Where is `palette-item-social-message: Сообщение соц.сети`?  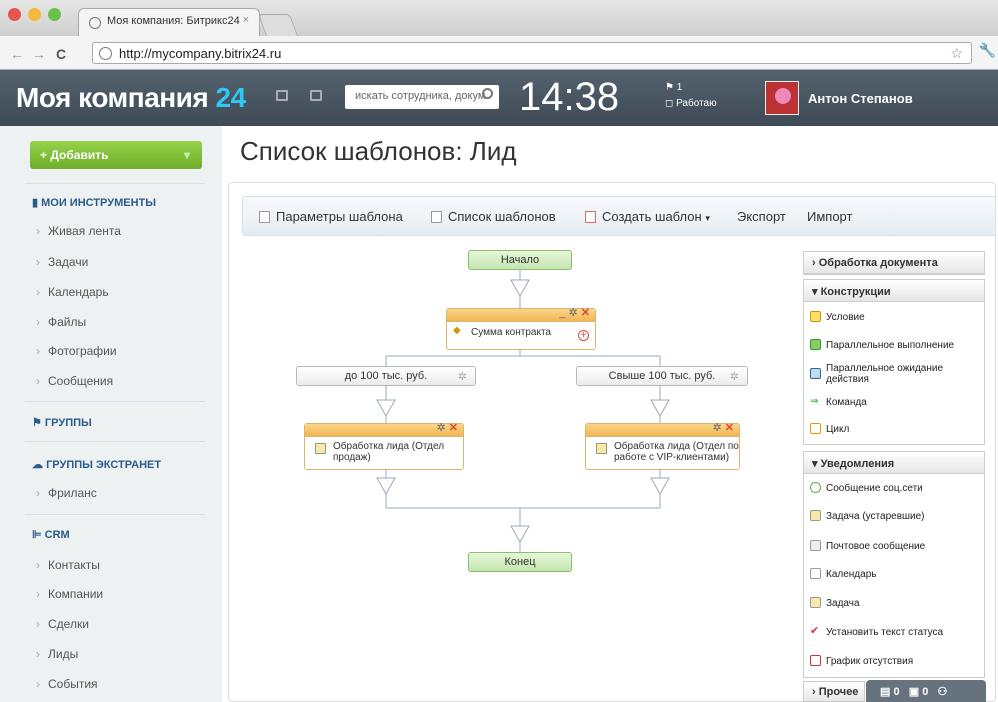
palette-item-social-message: Сообщение соц.сети is located at coordinates (866, 488).